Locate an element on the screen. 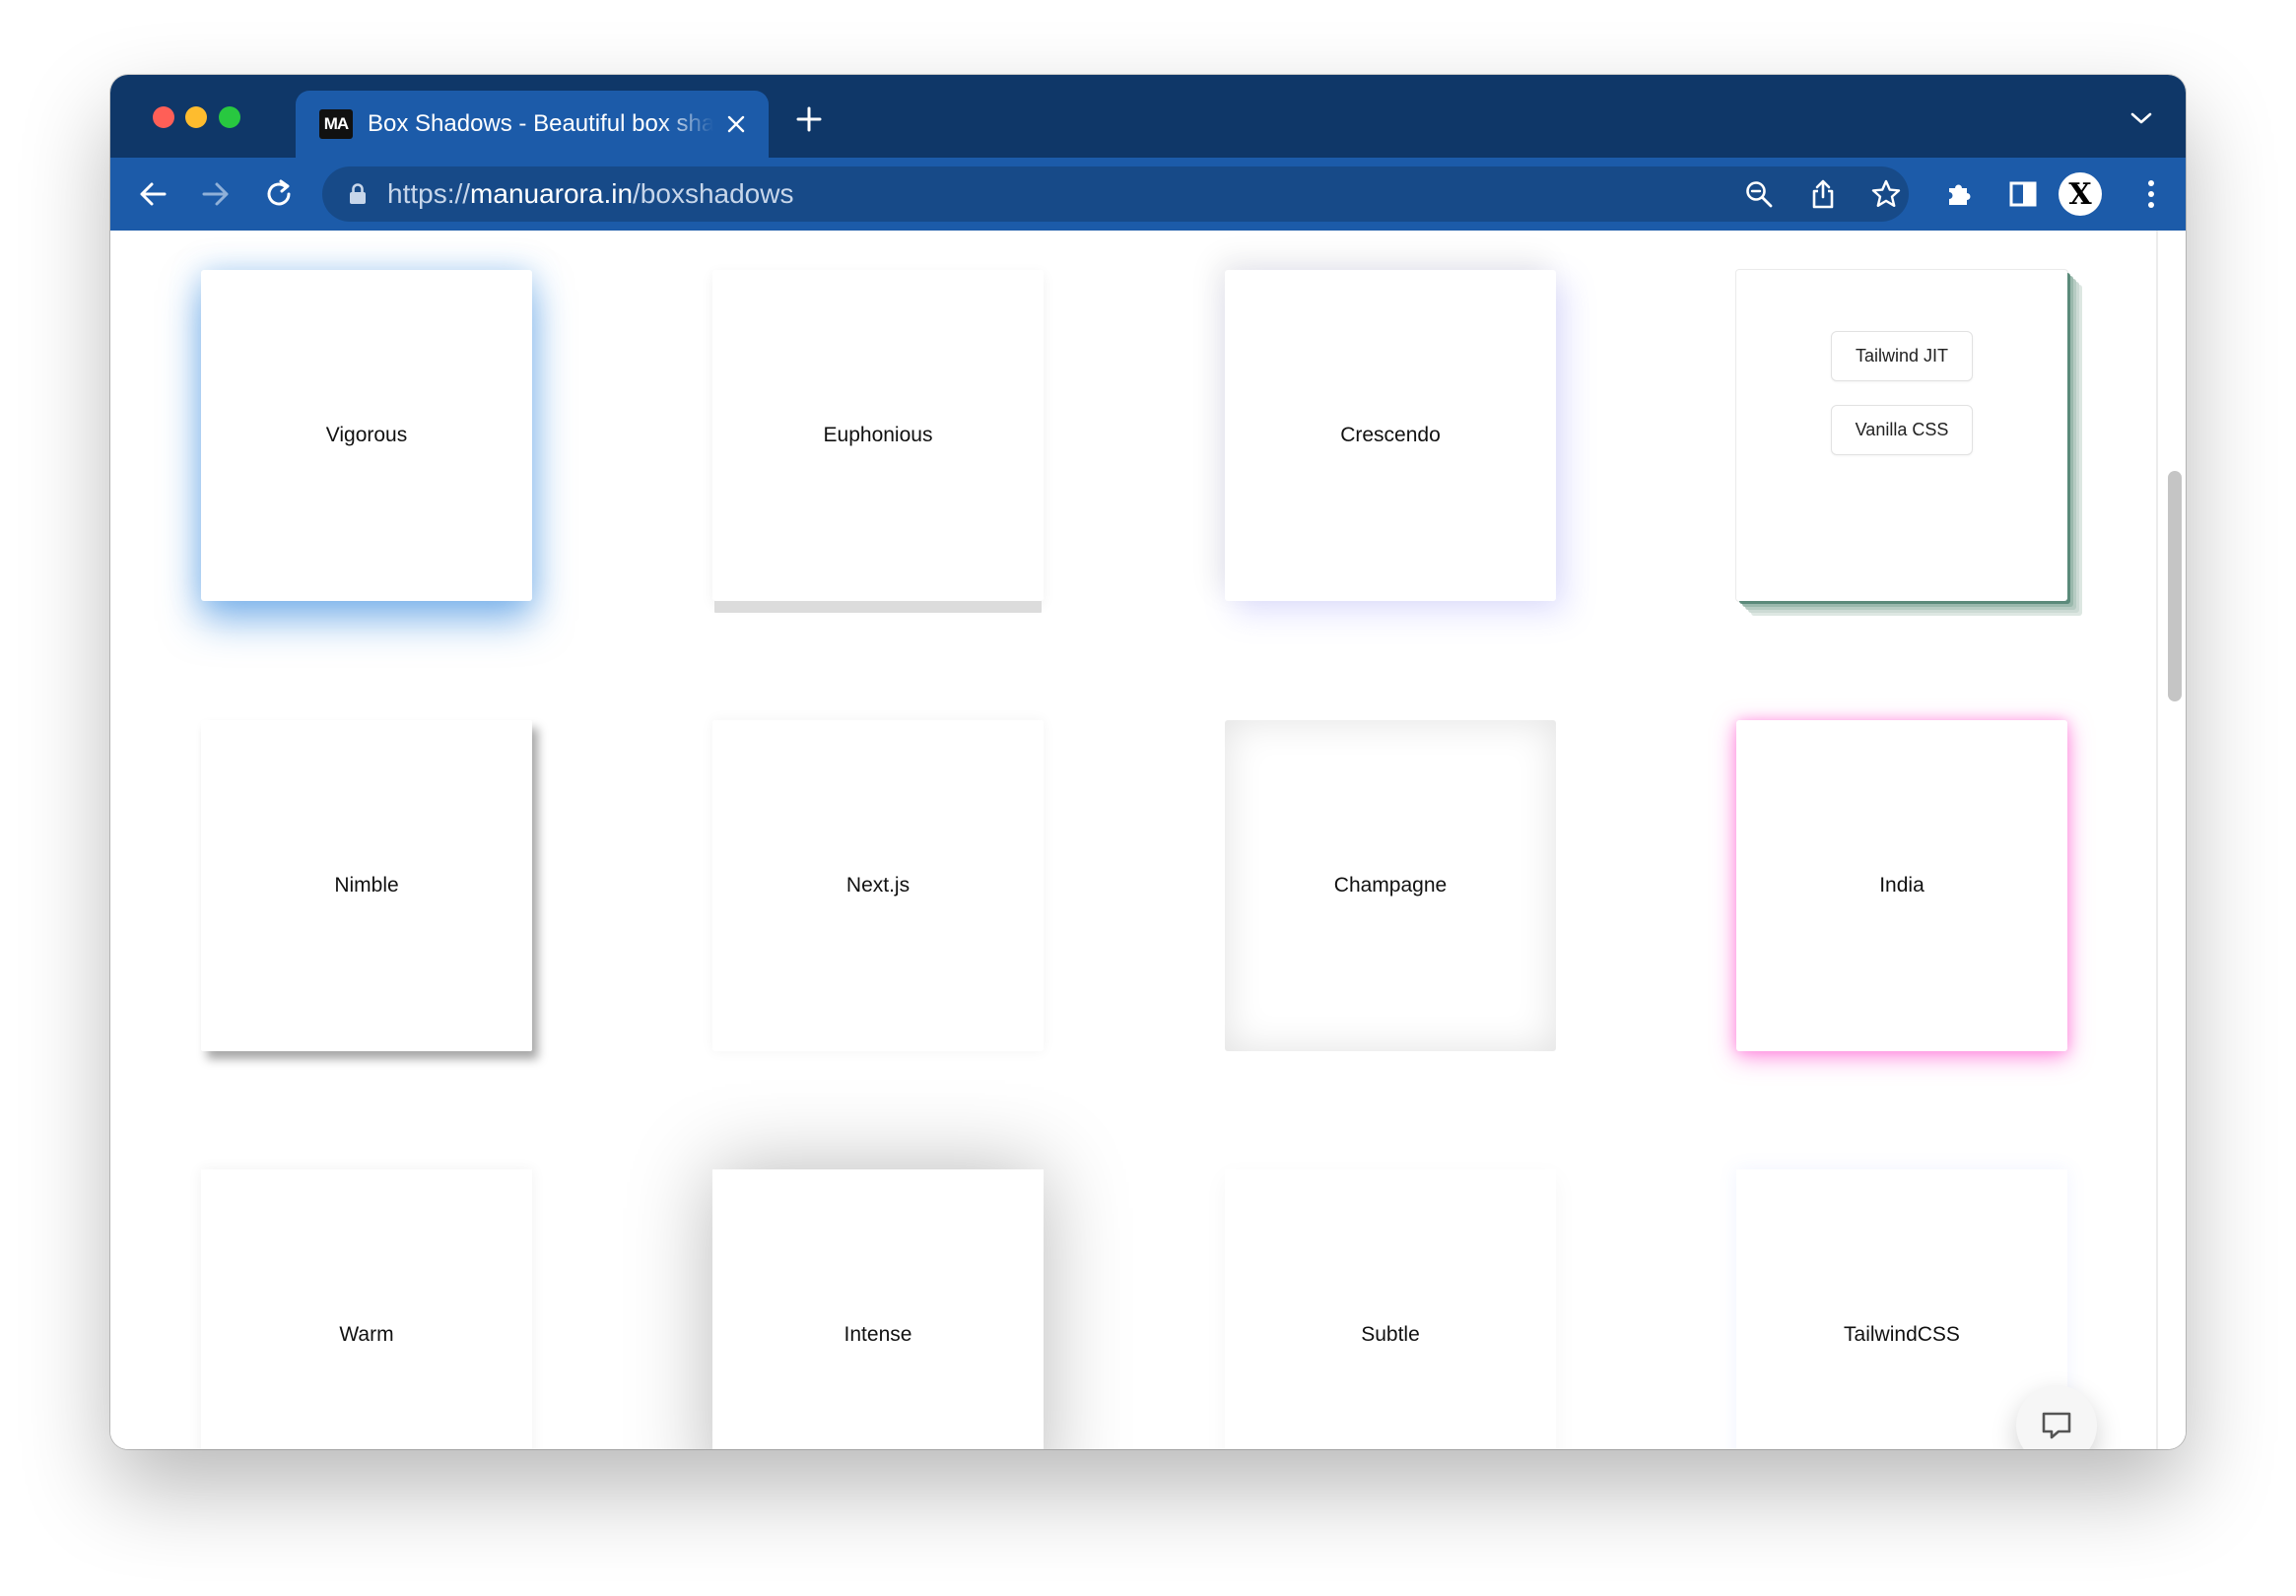 Image resolution: width=2296 pixels, height=1596 pixels. shadow-card-subtle: Subtle is located at coordinates (1390, 1309).